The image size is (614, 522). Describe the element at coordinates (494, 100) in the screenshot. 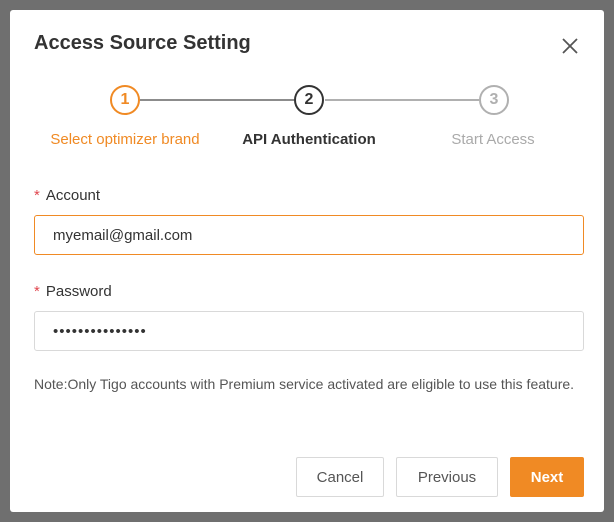

I see `step-3-indicator: 3` at that location.